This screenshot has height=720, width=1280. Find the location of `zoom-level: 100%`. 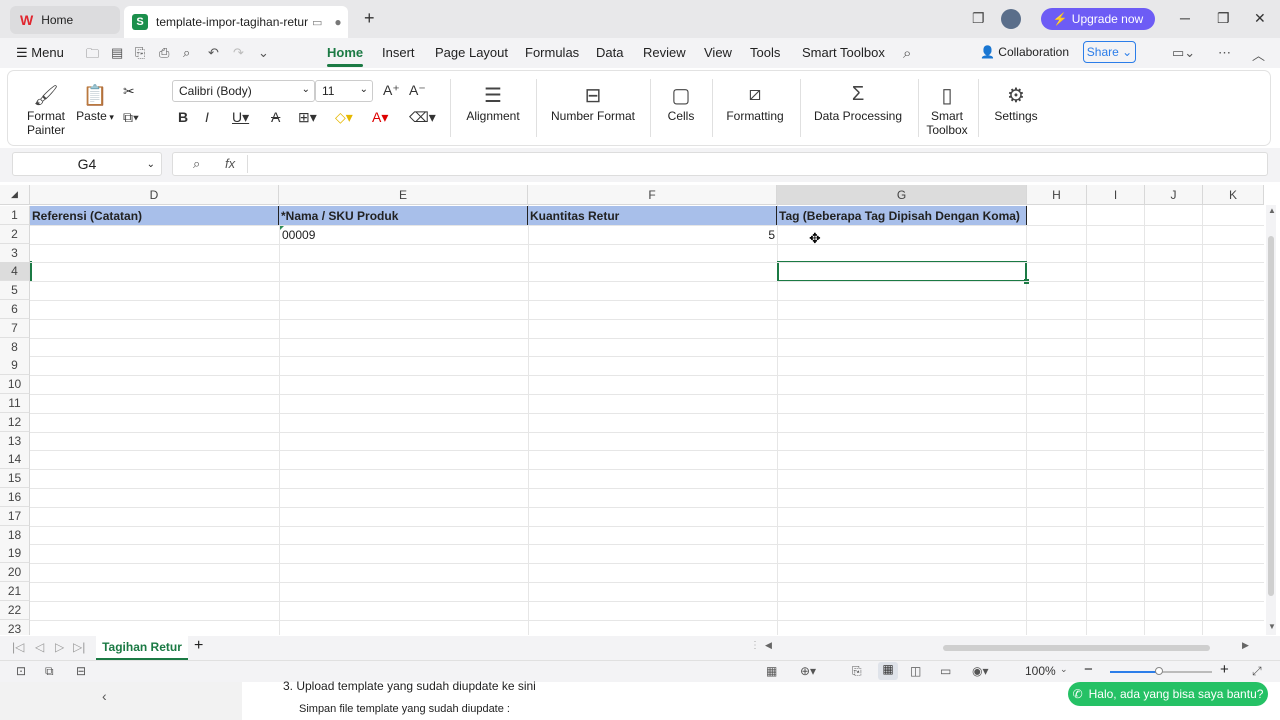

zoom-level: 100% is located at coordinates (1040, 671).